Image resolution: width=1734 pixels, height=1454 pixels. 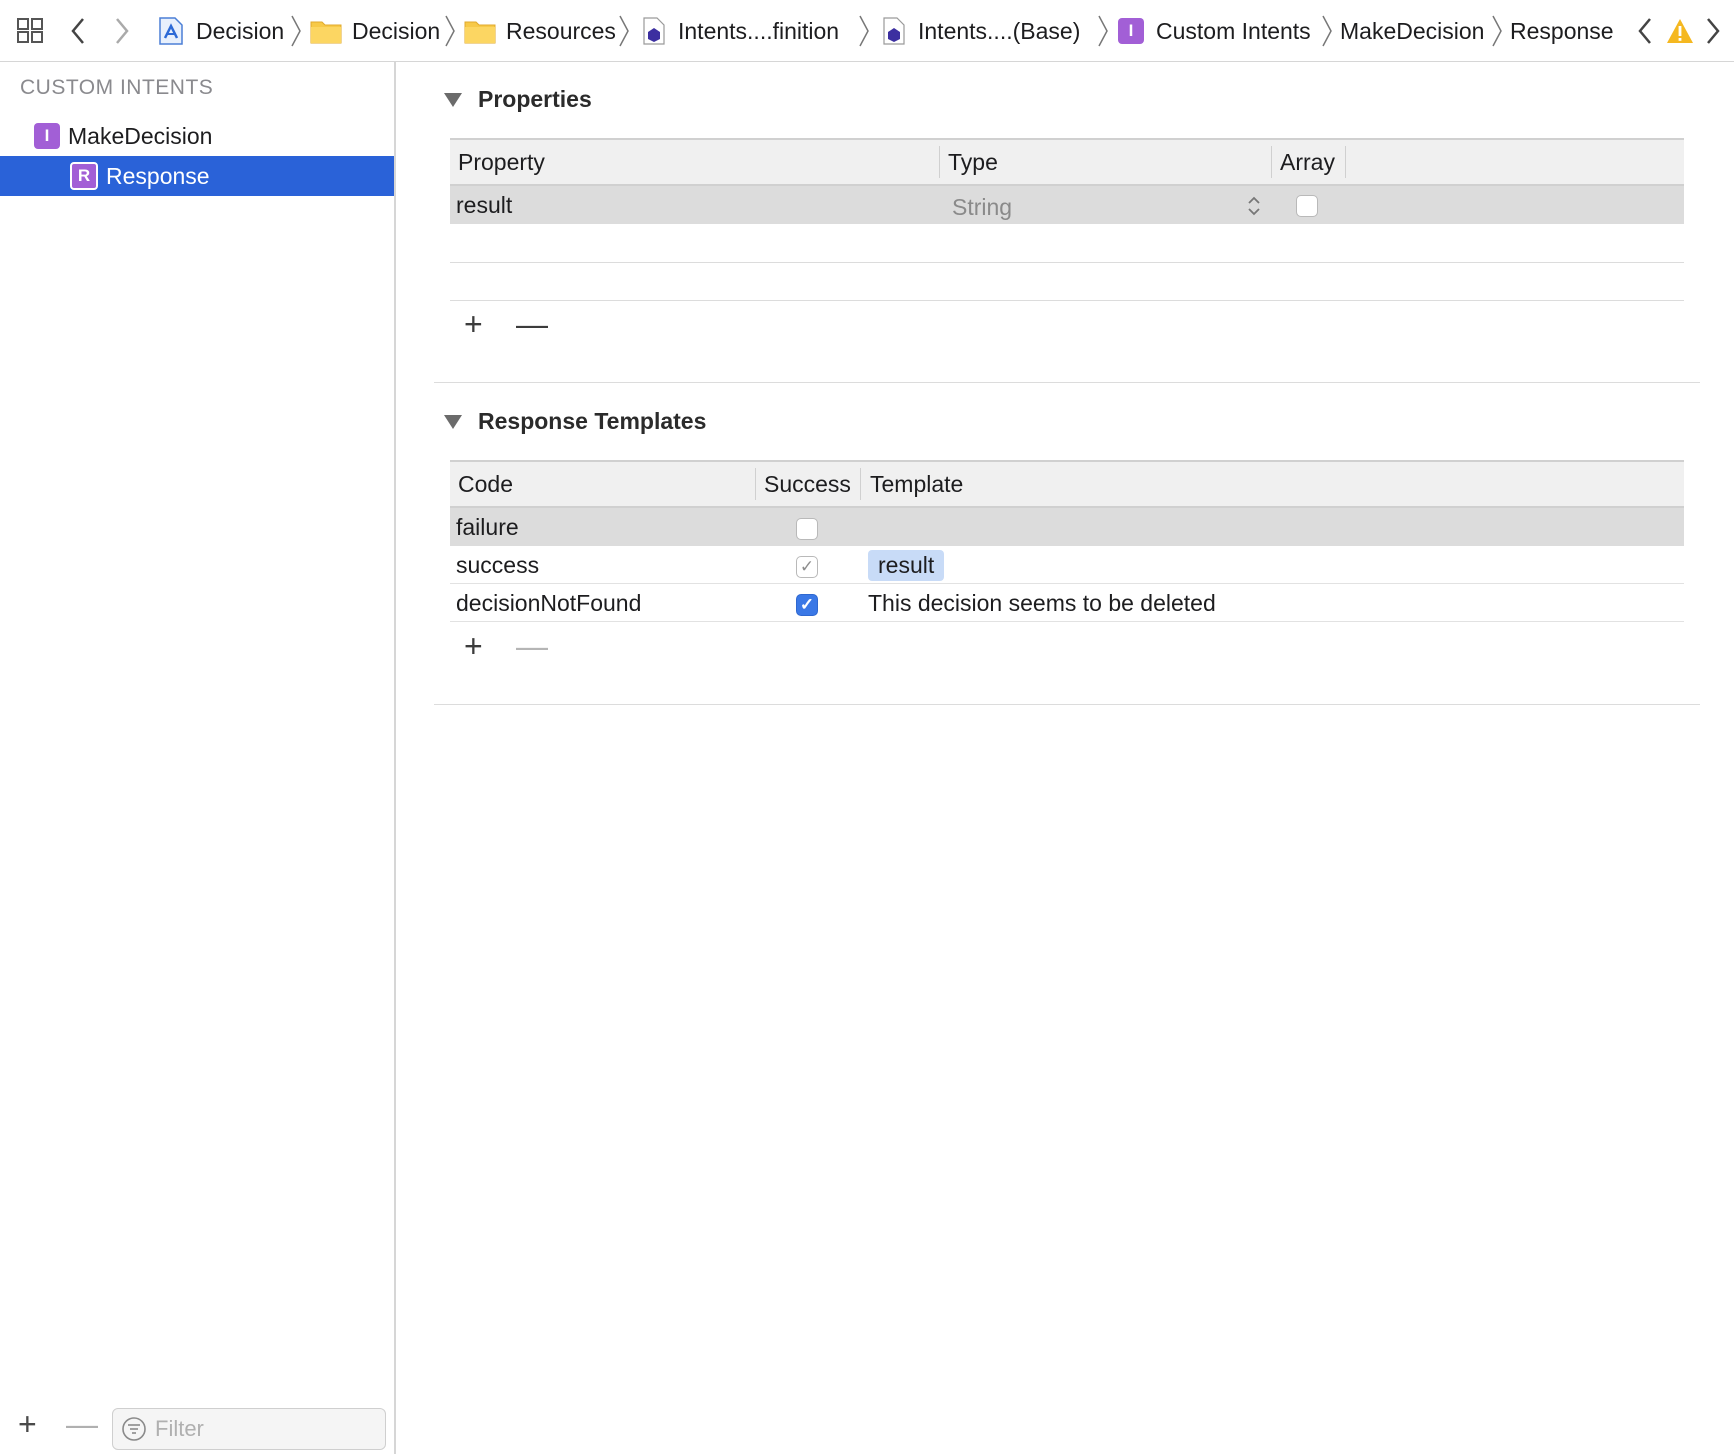 I want to click on property-name-cell: result, so click(x=484, y=205).